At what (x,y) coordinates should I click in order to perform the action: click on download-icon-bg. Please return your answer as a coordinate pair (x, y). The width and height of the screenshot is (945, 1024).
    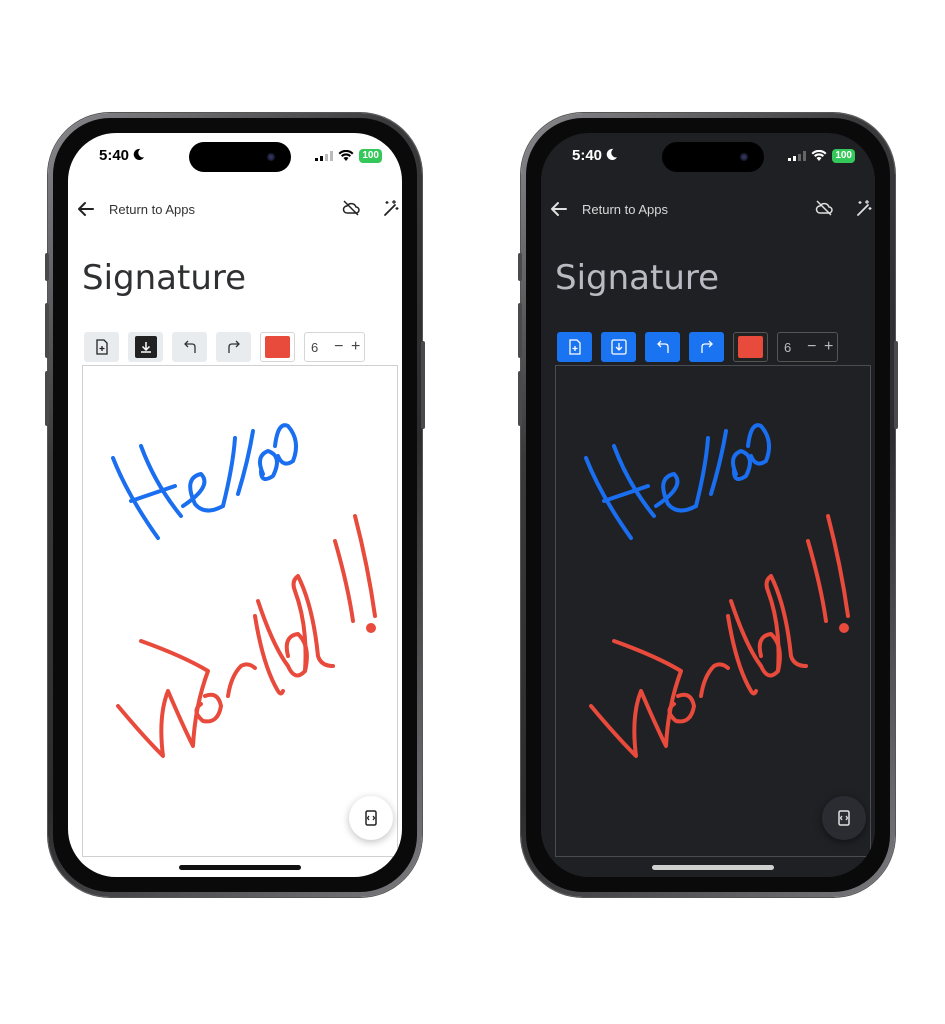
    Looking at the image, I should click on (145, 347).